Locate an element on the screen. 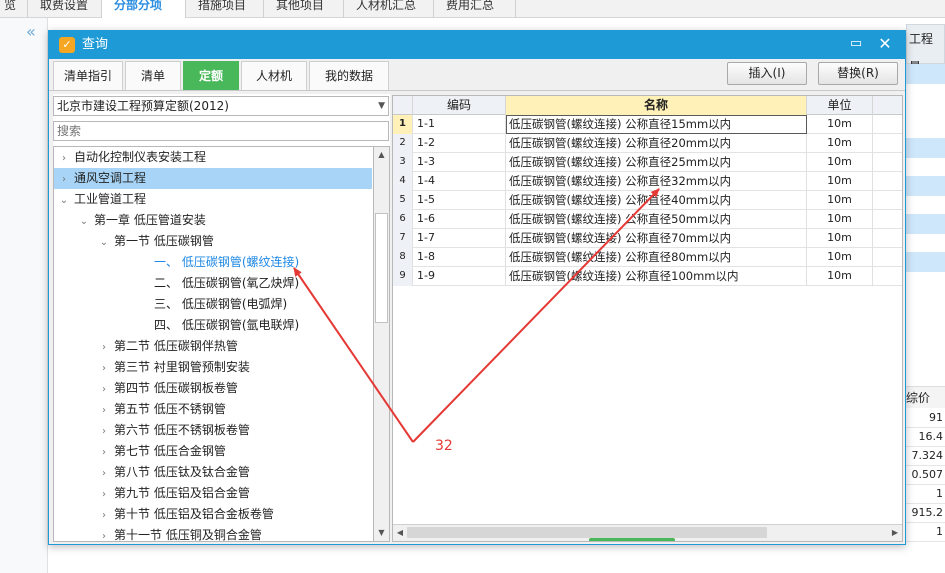 Image resolution: width=945 pixels, height=573 pixels. name-cell: 低压碳钢管(螺纹连接) 公称直径20mm以内 is located at coordinates (656, 143).